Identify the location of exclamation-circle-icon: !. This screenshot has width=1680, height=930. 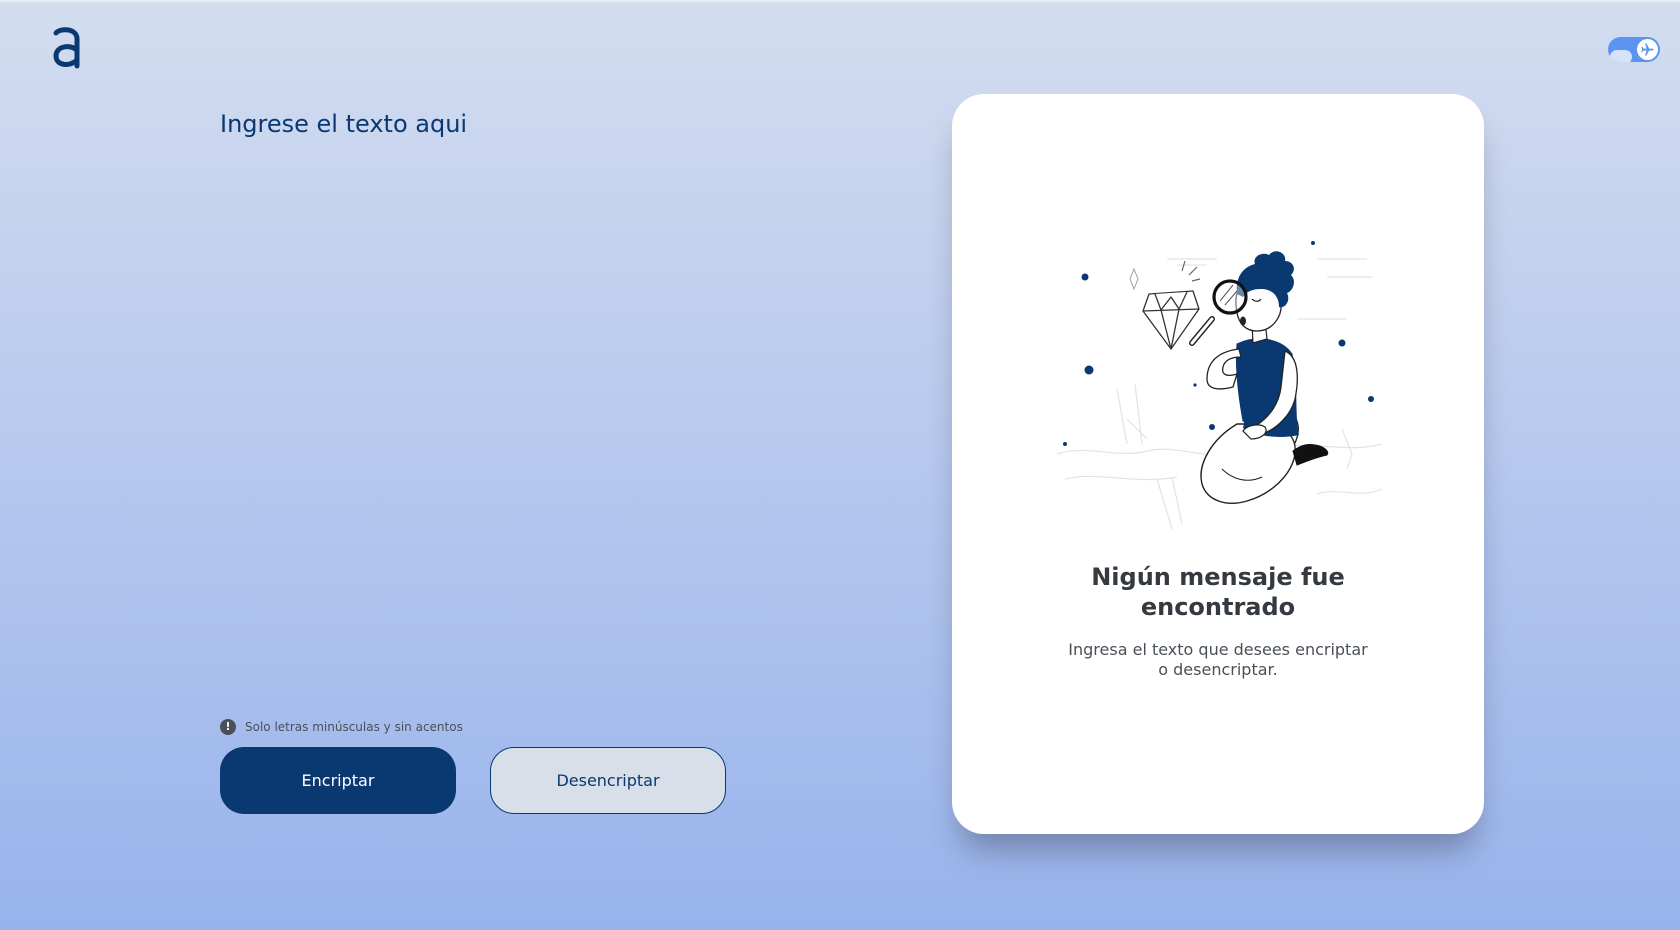
(228, 727).